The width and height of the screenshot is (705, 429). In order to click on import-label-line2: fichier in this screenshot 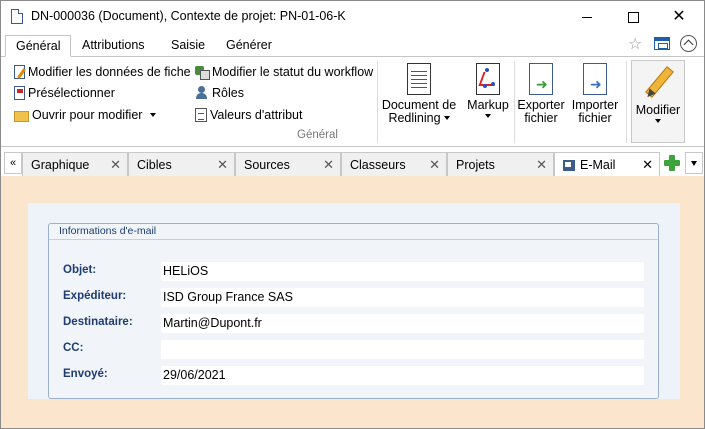, I will do `click(595, 118)`.